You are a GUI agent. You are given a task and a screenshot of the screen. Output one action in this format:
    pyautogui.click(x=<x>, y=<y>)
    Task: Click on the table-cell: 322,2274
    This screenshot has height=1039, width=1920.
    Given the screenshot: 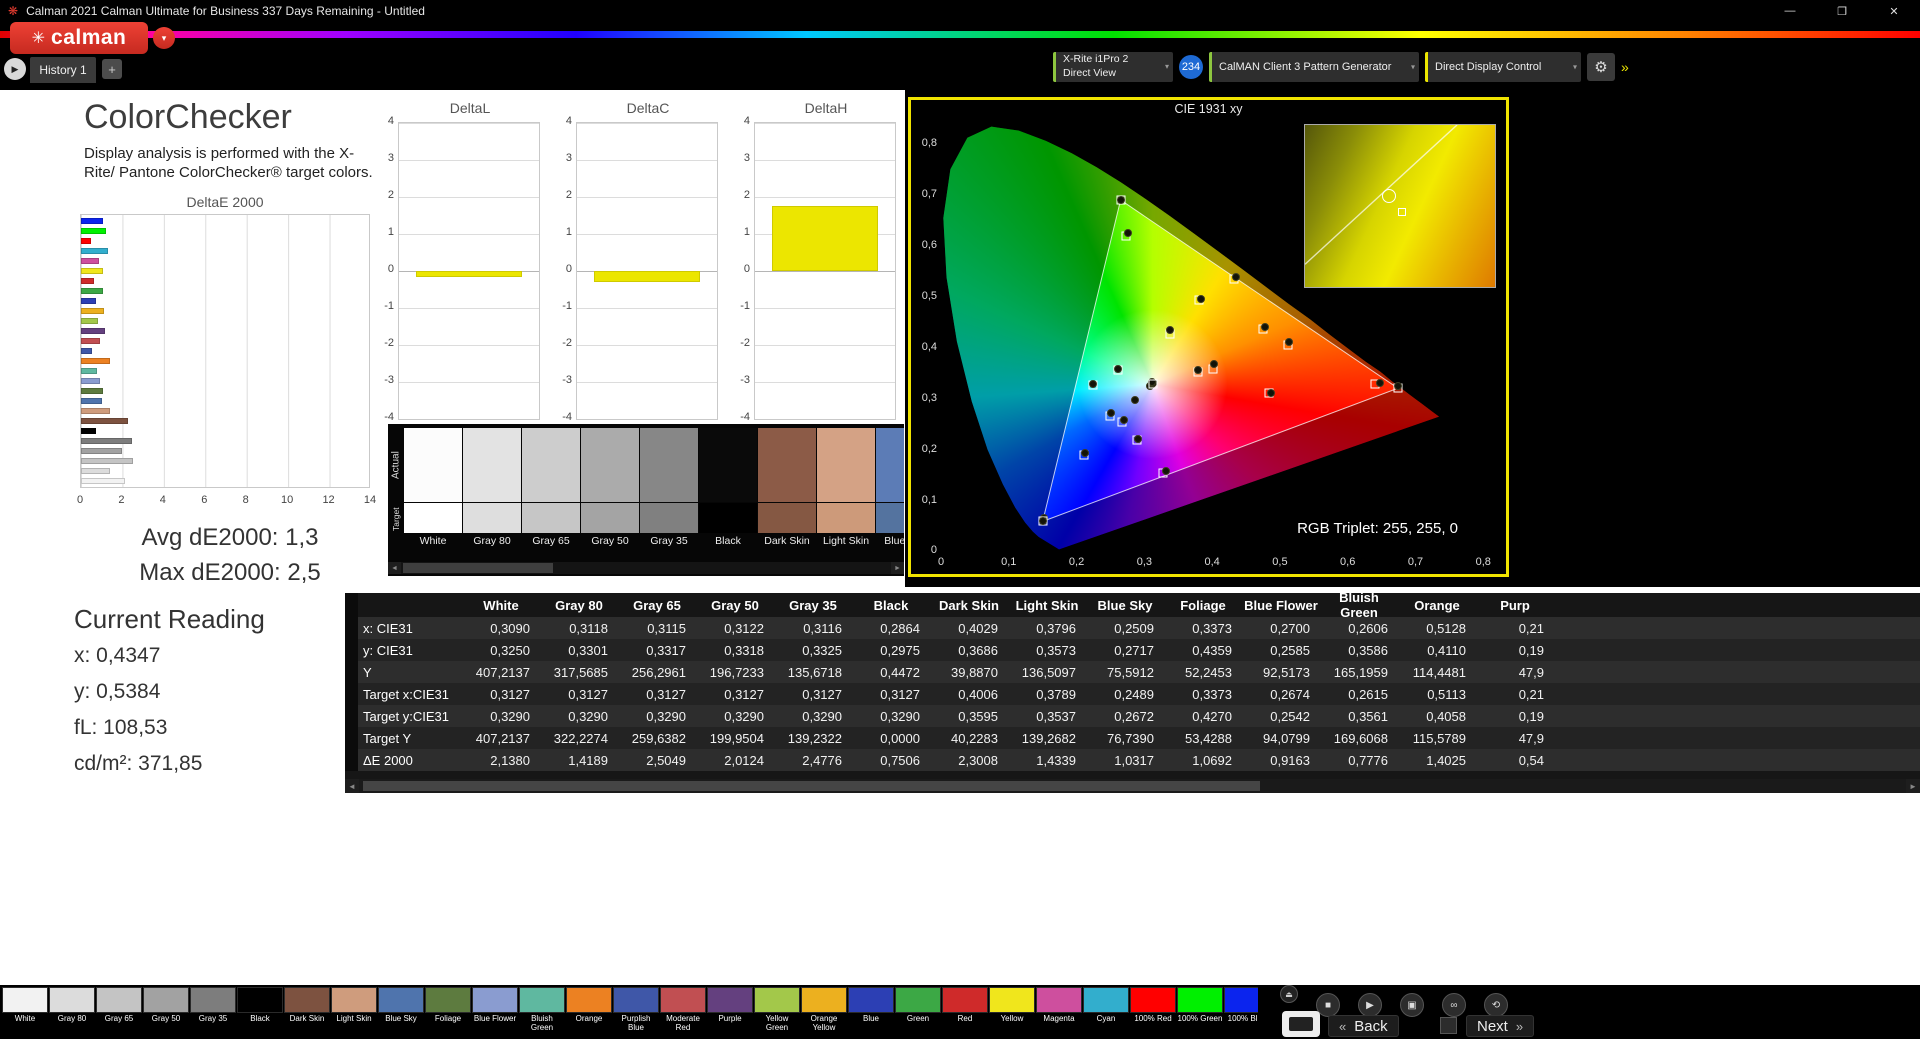 What is the action you would take?
    pyautogui.click(x=580, y=738)
    